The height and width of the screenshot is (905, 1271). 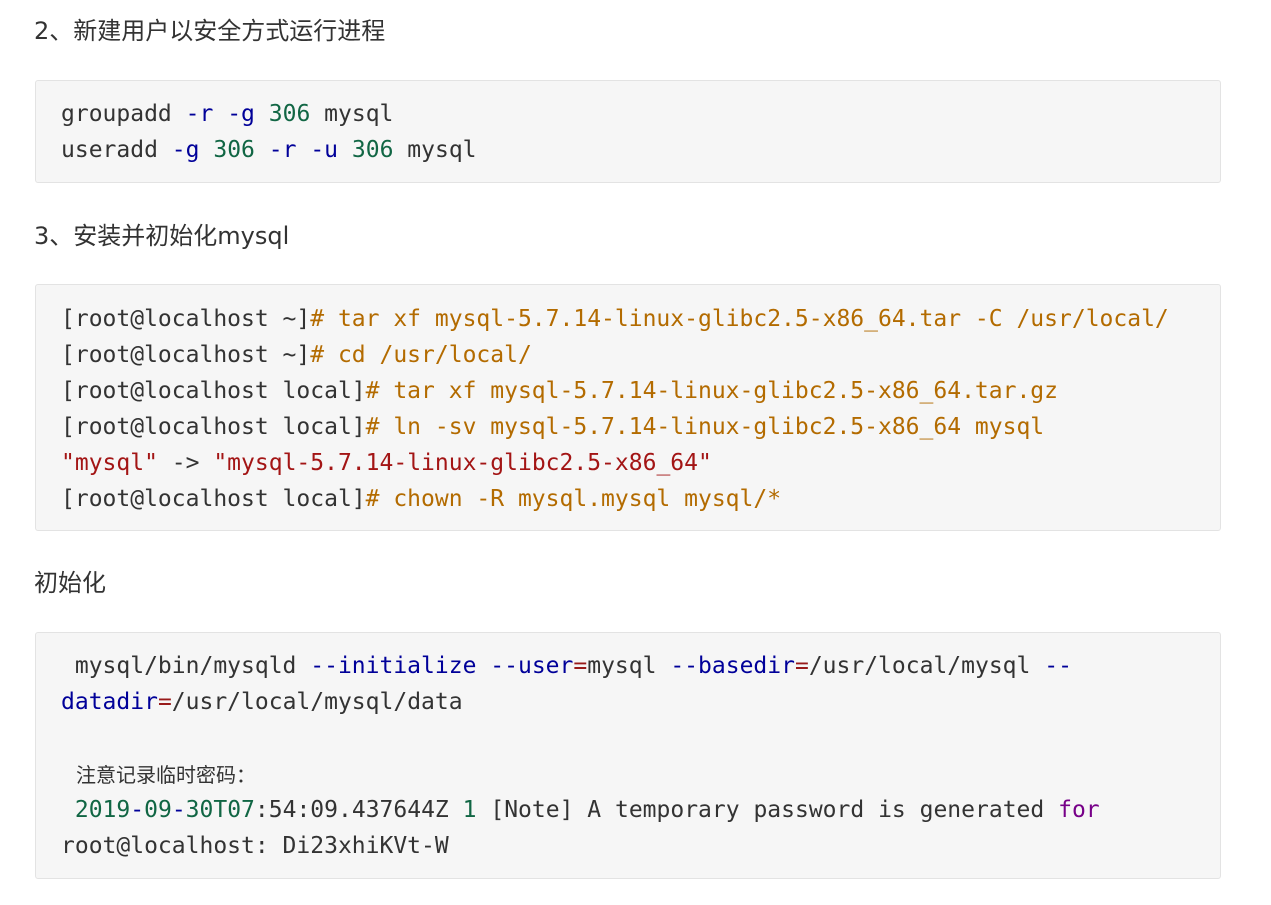 I want to click on code-line-groupadd: groupadd -r -g 306 mysql, so click(x=227, y=114).